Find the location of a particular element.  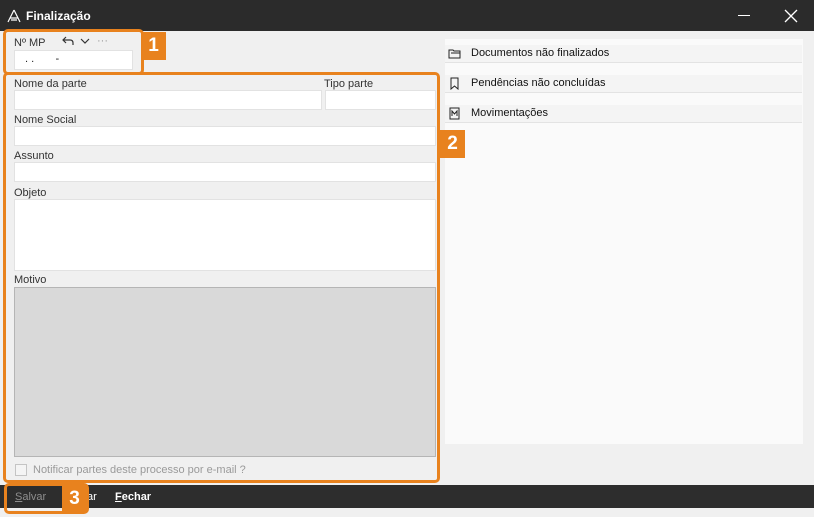

close-accel: F is located at coordinates (118, 497).